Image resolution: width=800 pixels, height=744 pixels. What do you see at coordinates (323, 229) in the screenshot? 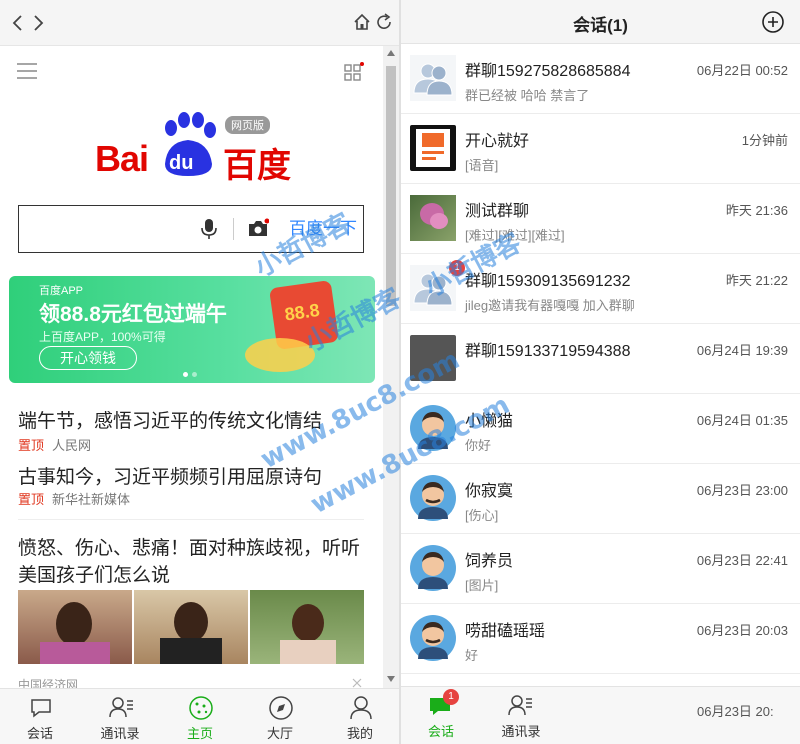
I see `search-button: 百度一下` at bounding box center [323, 229].